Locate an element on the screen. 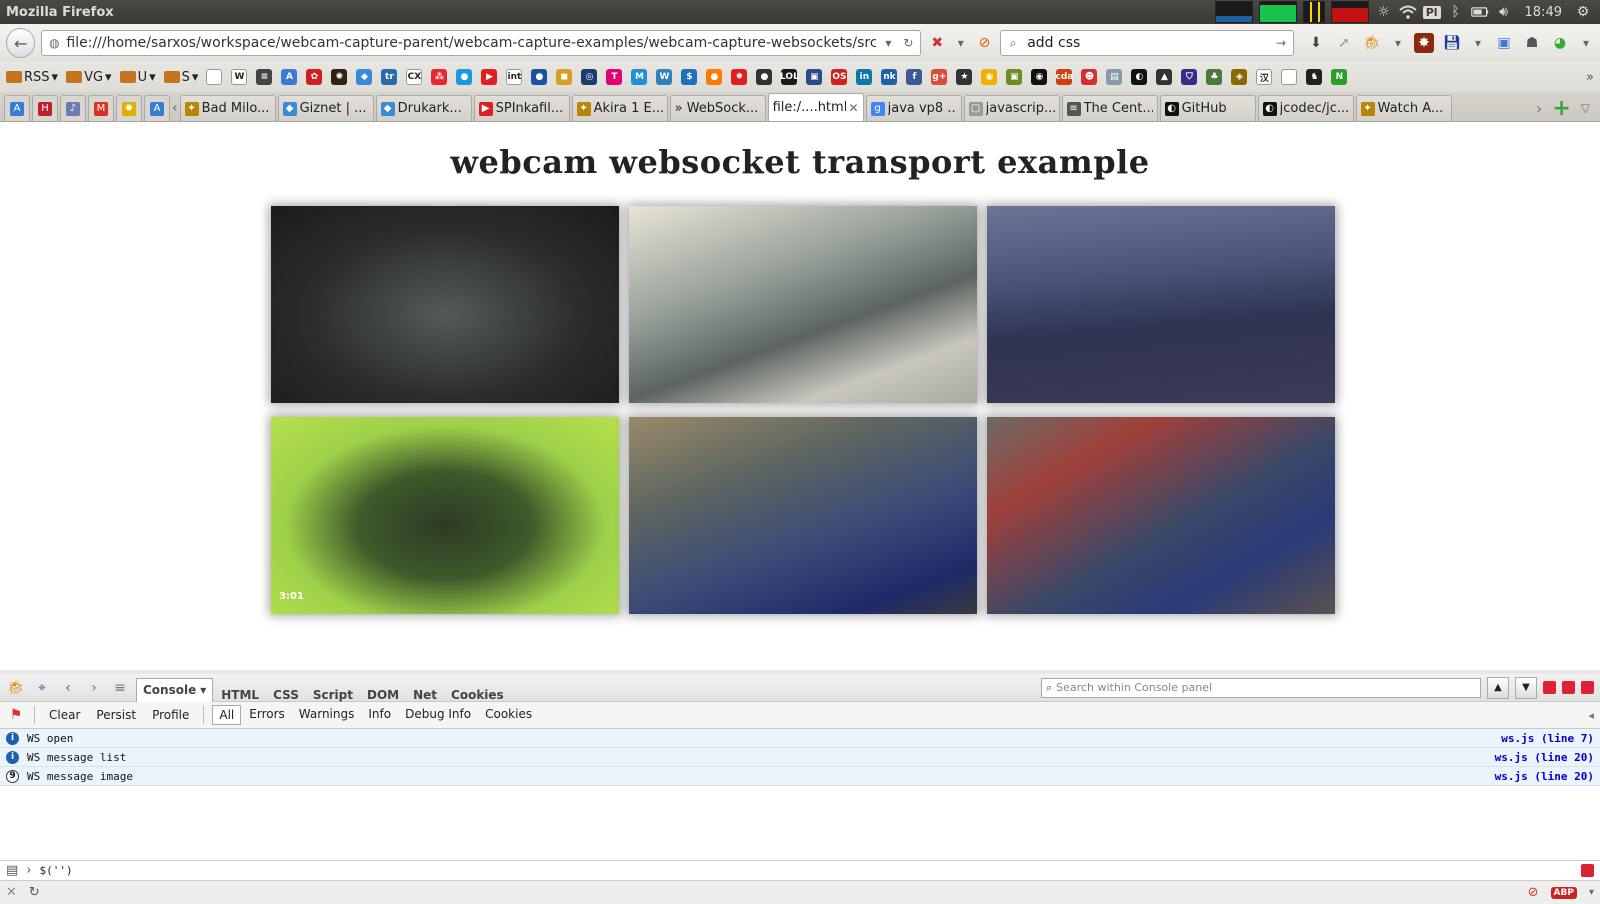  star-icon: ★ is located at coordinates (964, 77).